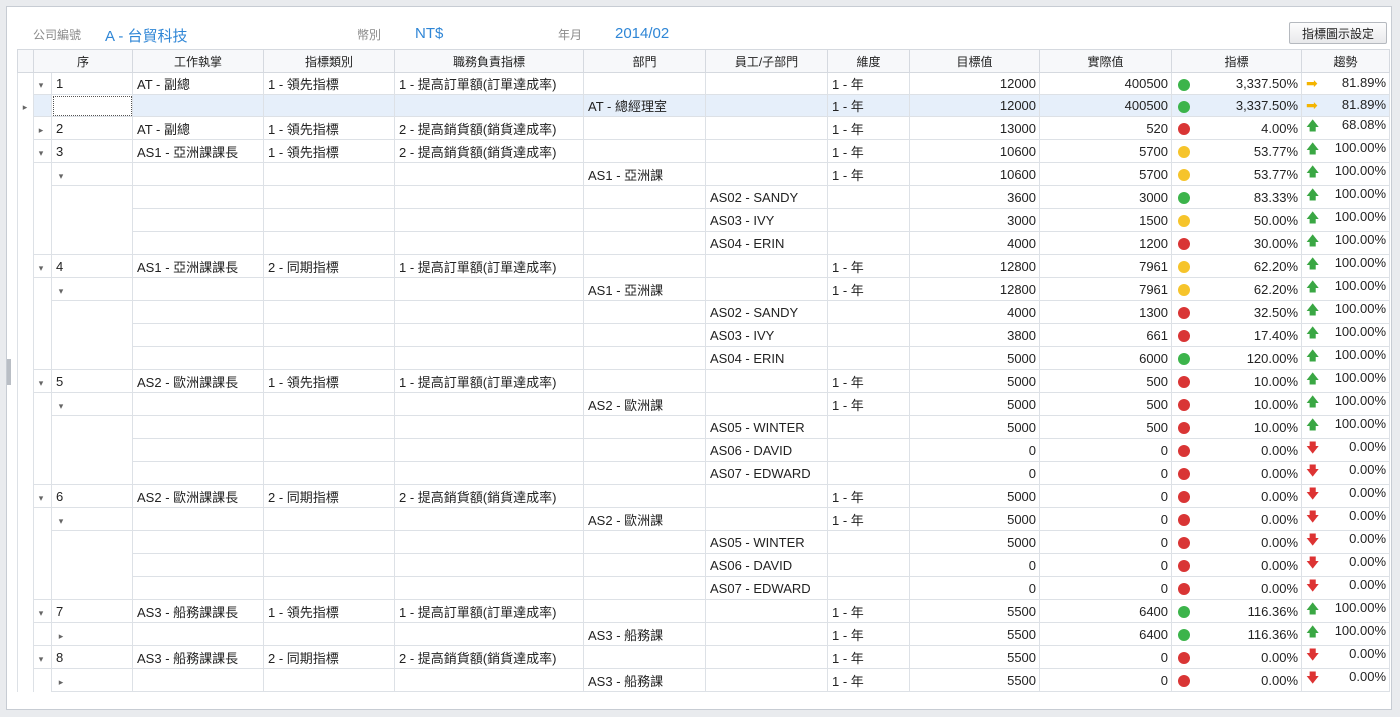 This screenshot has height=717, width=1400. What do you see at coordinates (146, 35) in the screenshot?
I see `company-value: A - 台貿科技` at bounding box center [146, 35].